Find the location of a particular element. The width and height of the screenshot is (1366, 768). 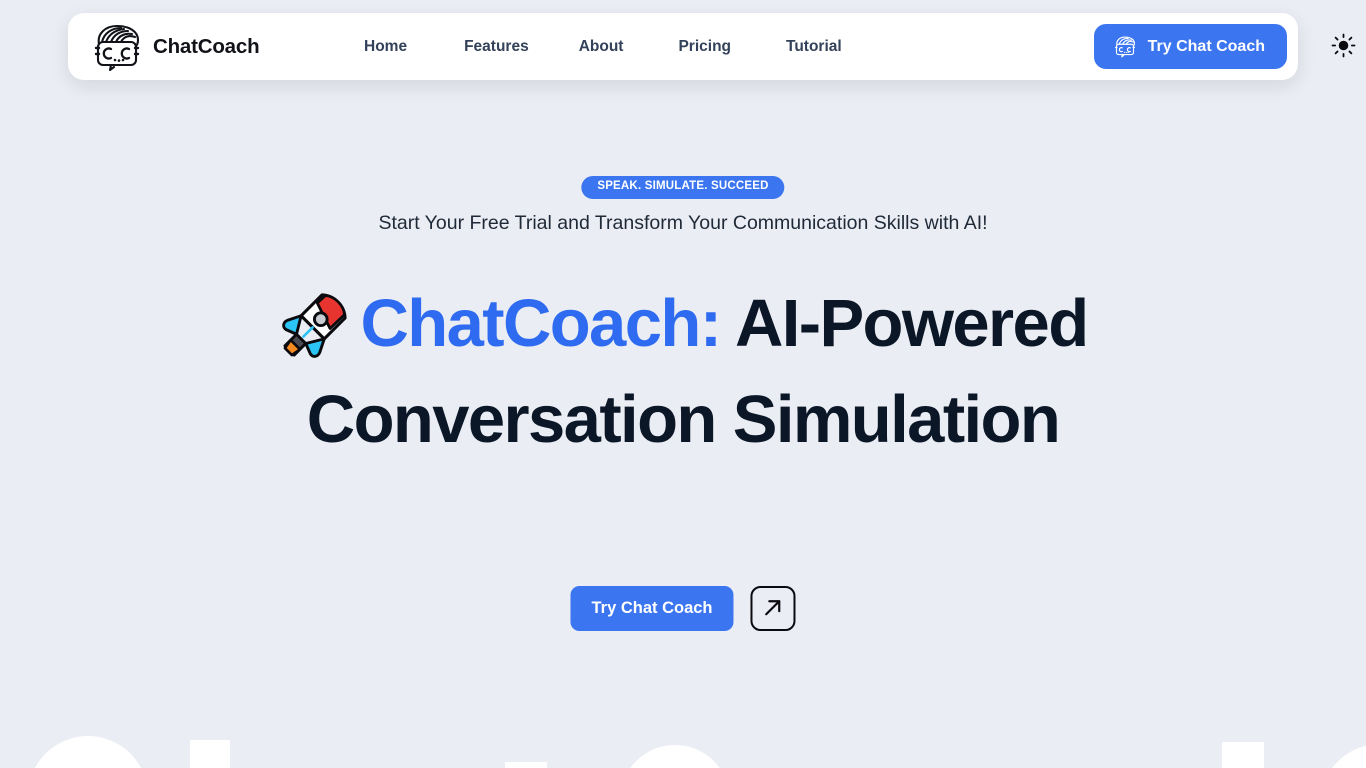

hero-actions: Try Chat Coach is located at coordinates (683, 608).